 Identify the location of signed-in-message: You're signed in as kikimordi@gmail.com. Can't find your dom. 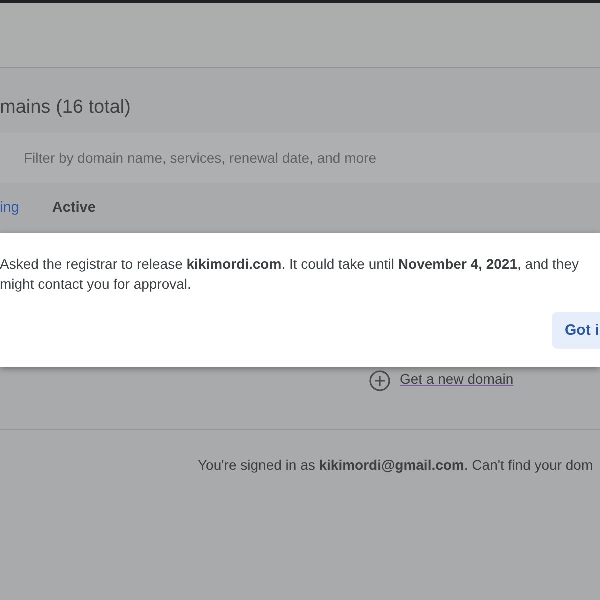
(395, 464).